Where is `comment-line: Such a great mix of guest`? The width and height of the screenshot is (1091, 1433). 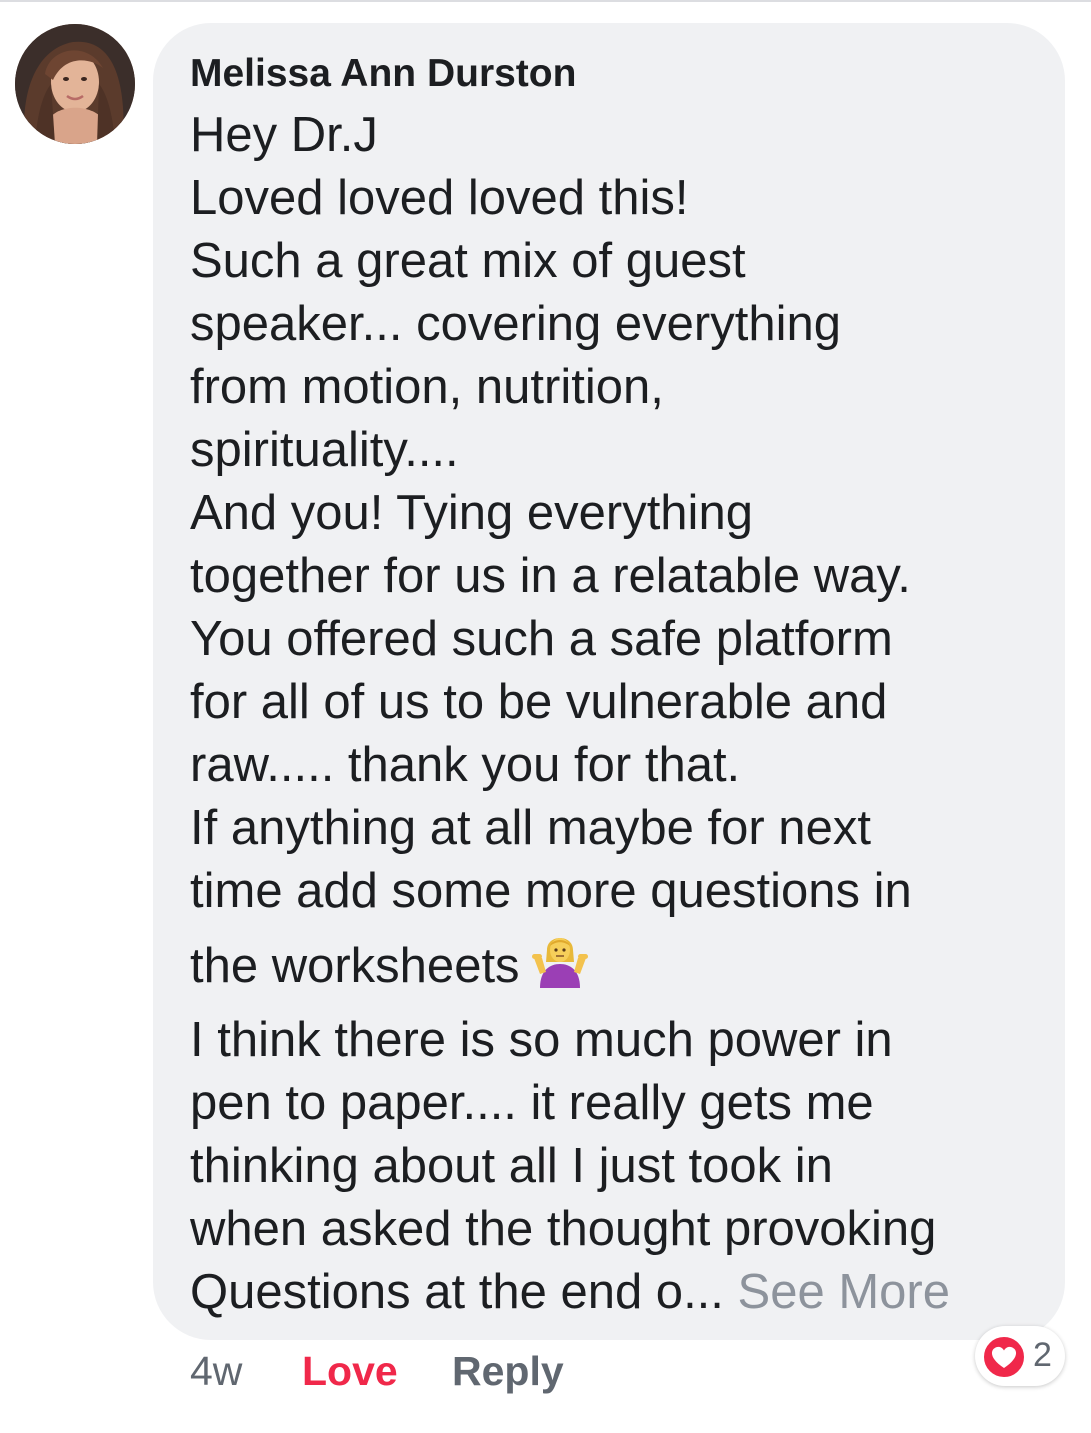 comment-line: Such a great mix of guest is located at coordinates (468, 261).